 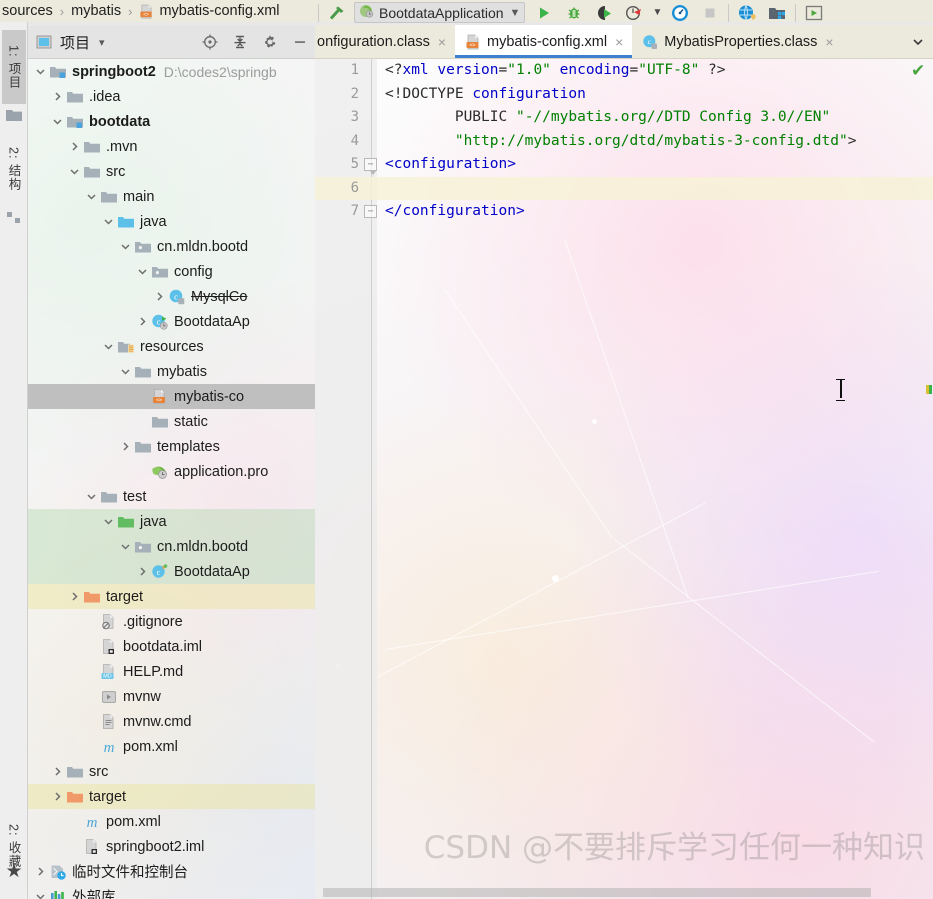 I want to click on tree-row: config, so click(x=171, y=271).